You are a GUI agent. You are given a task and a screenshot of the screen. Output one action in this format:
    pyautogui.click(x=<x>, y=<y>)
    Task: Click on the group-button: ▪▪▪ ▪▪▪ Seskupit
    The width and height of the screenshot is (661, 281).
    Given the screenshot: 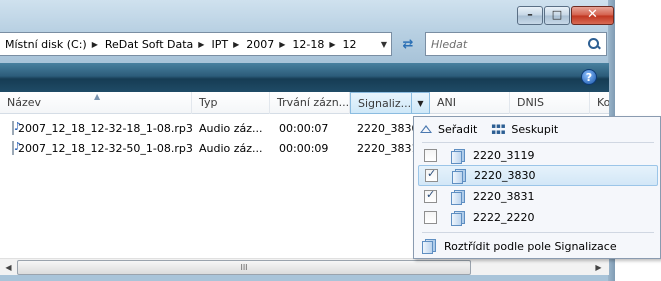 What is the action you would take?
    pyautogui.click(x=524, y=129)
    